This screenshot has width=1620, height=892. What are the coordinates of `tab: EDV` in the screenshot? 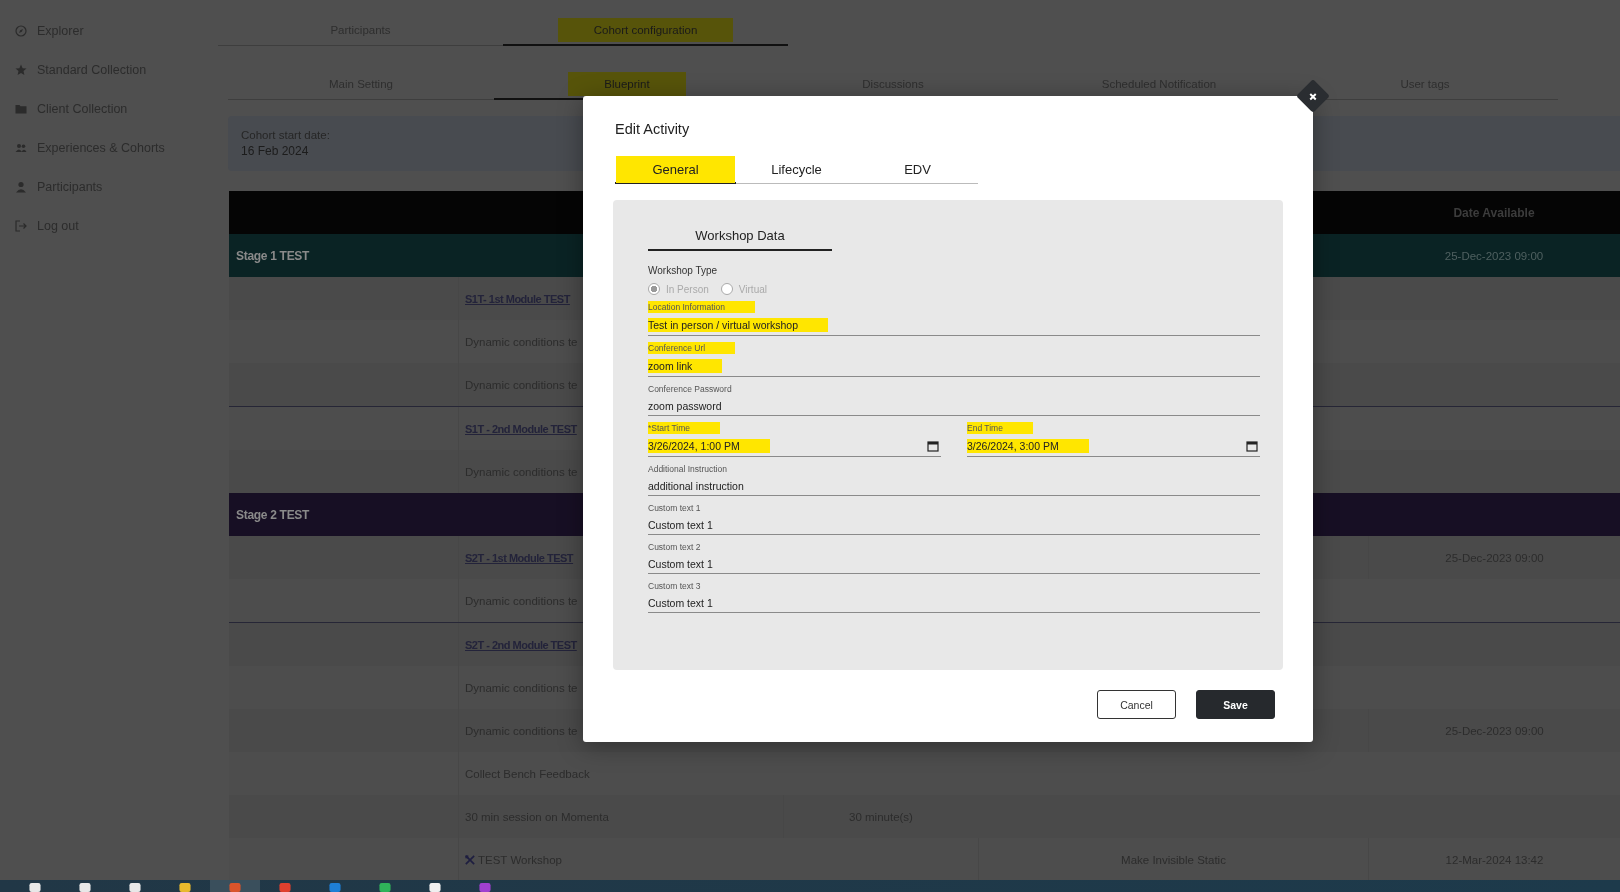 It's located at (917, 170).